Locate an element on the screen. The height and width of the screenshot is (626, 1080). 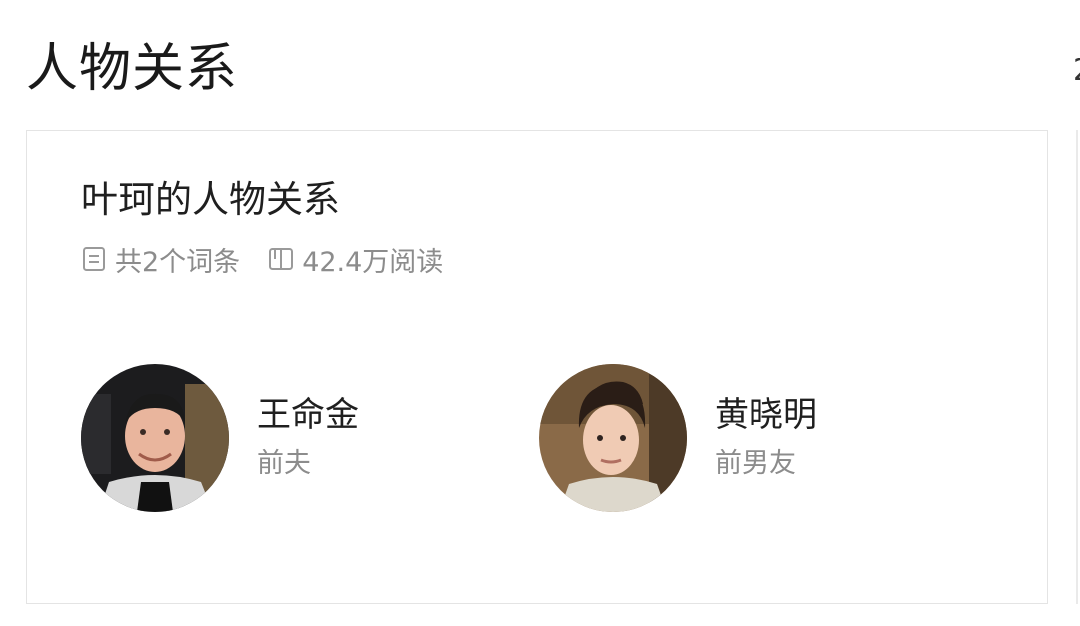
person-item-1: 王命金 前夫 is located at coordinates (220, 438).